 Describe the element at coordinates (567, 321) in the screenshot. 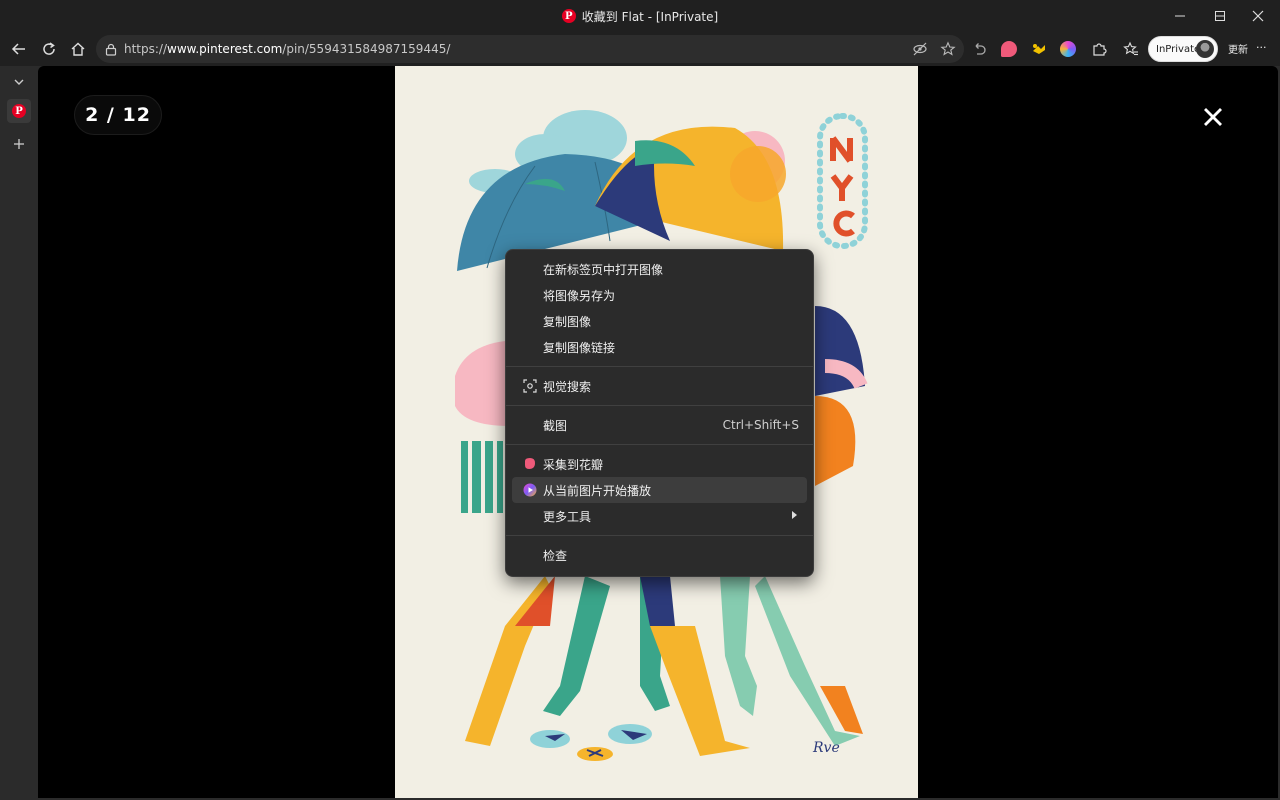

I see `menu-label: 复制图像` at that location.